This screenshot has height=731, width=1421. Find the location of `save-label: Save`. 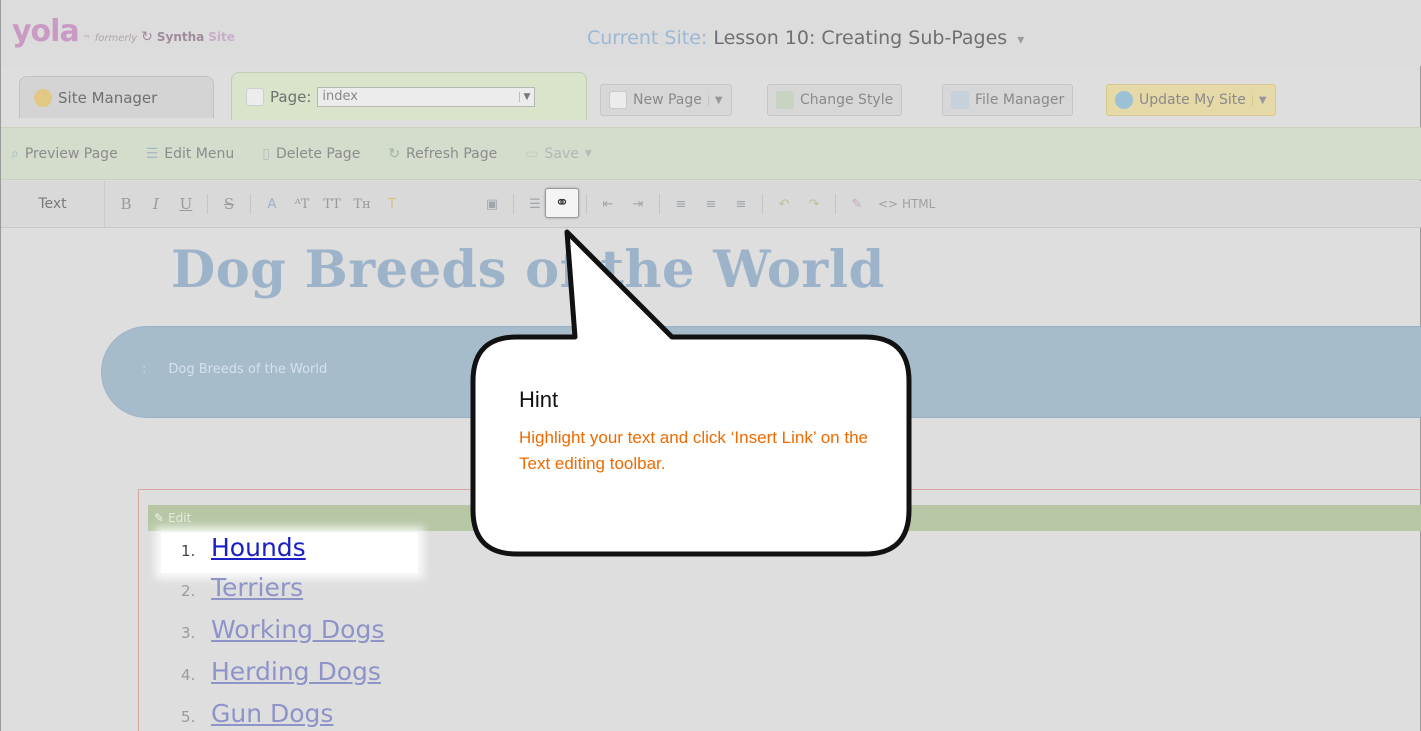

save-label: Save is located at coordinates (561, 153).